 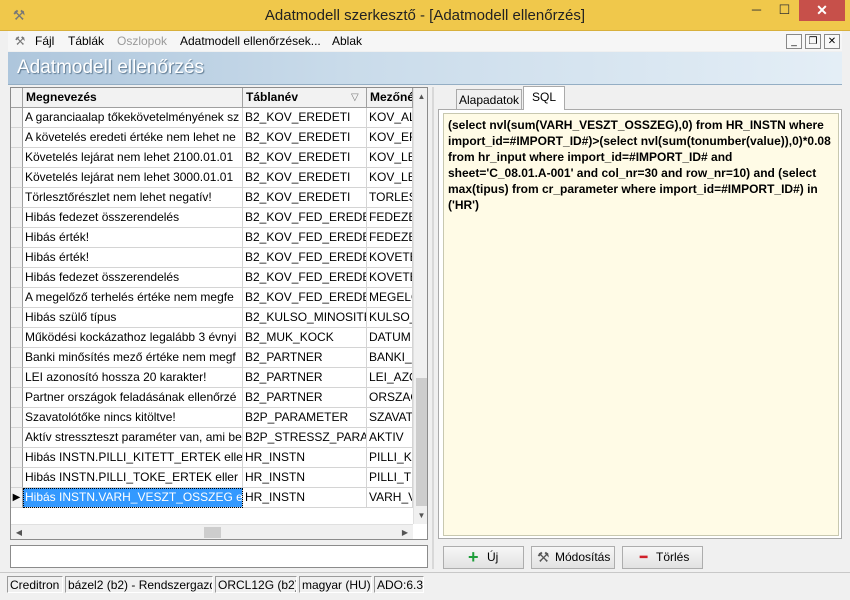 I want to click on cell-field: SZAVAT, so click(x=390, y=418).